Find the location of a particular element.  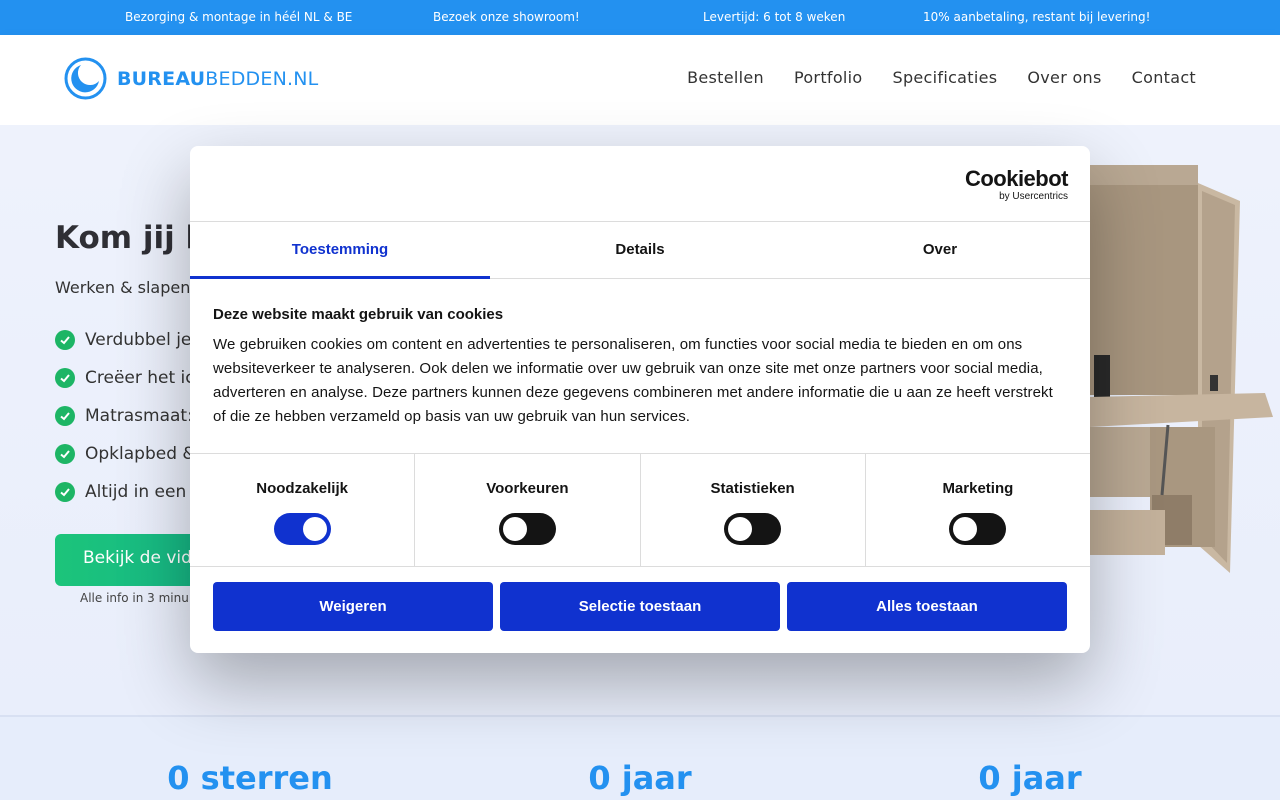

feature-item: Altijd in een is located at coordinates (125, 492).